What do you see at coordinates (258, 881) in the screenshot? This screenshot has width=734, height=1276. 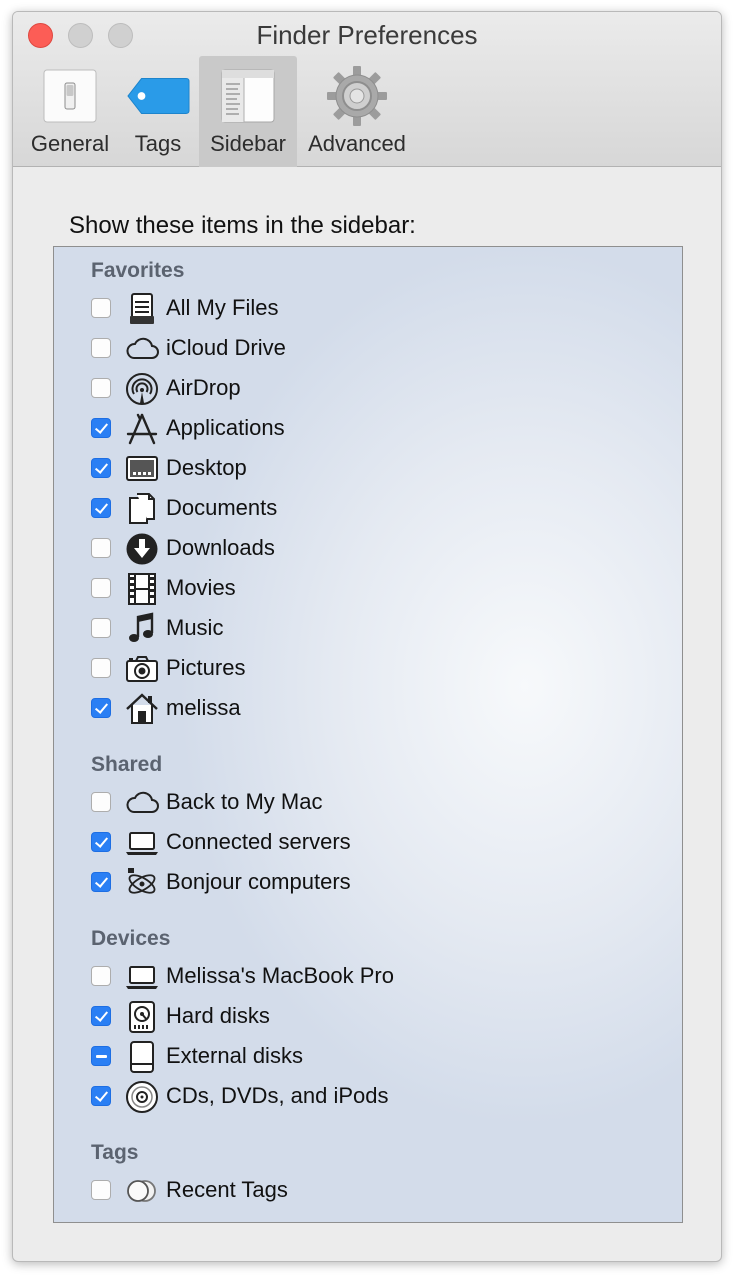 I see `list-item-label: Bonjour computers` at bounding box center [258, 881].